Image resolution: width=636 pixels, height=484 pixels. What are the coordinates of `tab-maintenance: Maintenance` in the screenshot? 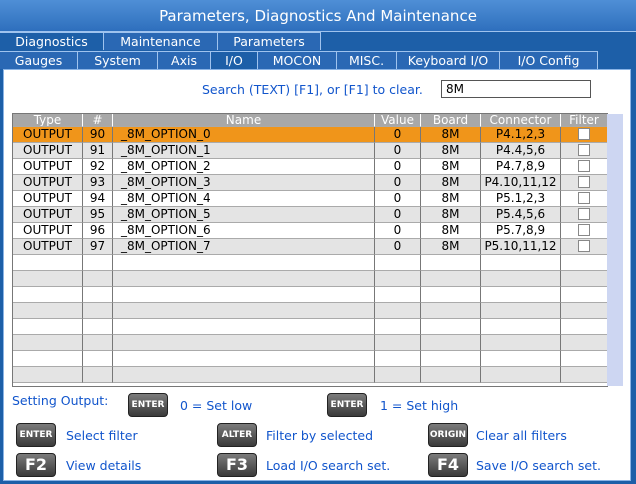 It's located at (161, 41).